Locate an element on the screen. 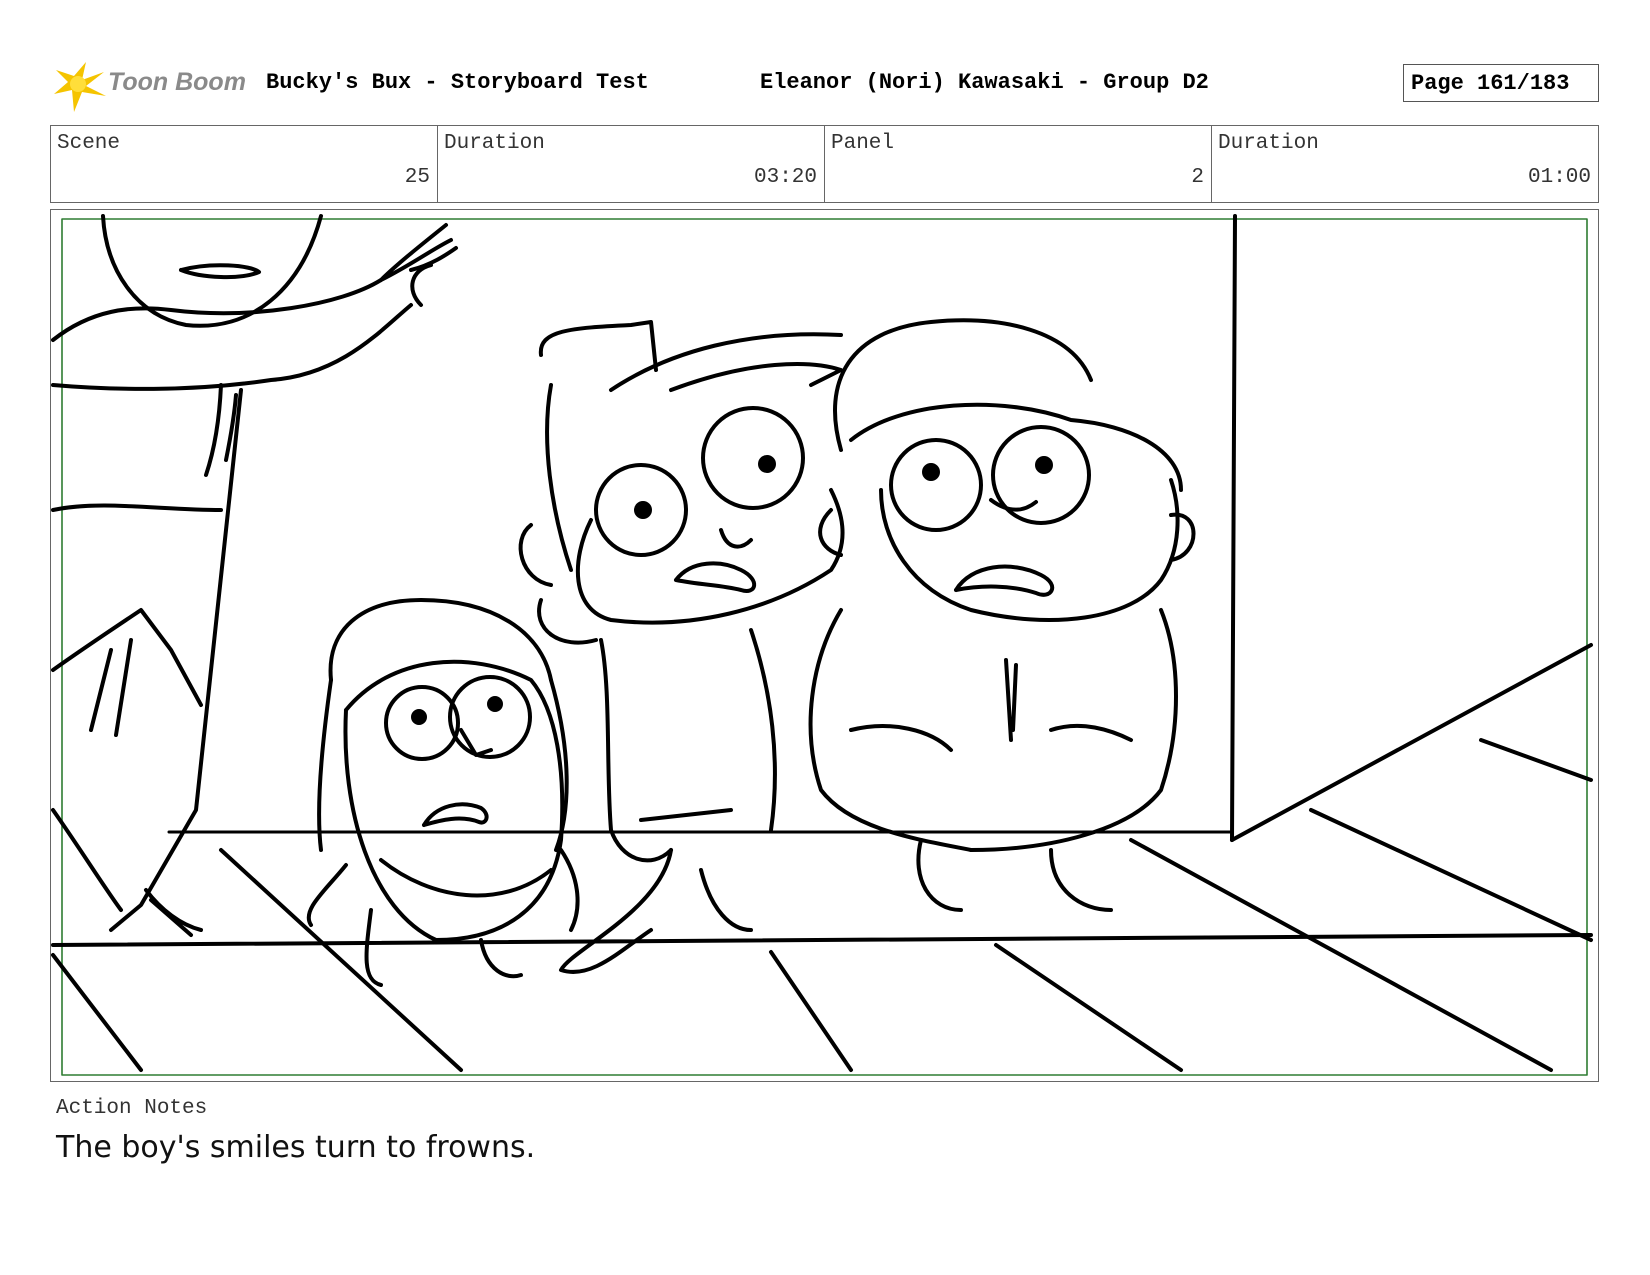 This screenshot has width=1650, height=1275. page-number-box: Page 161/183 is located at coordinates (1501, 83).